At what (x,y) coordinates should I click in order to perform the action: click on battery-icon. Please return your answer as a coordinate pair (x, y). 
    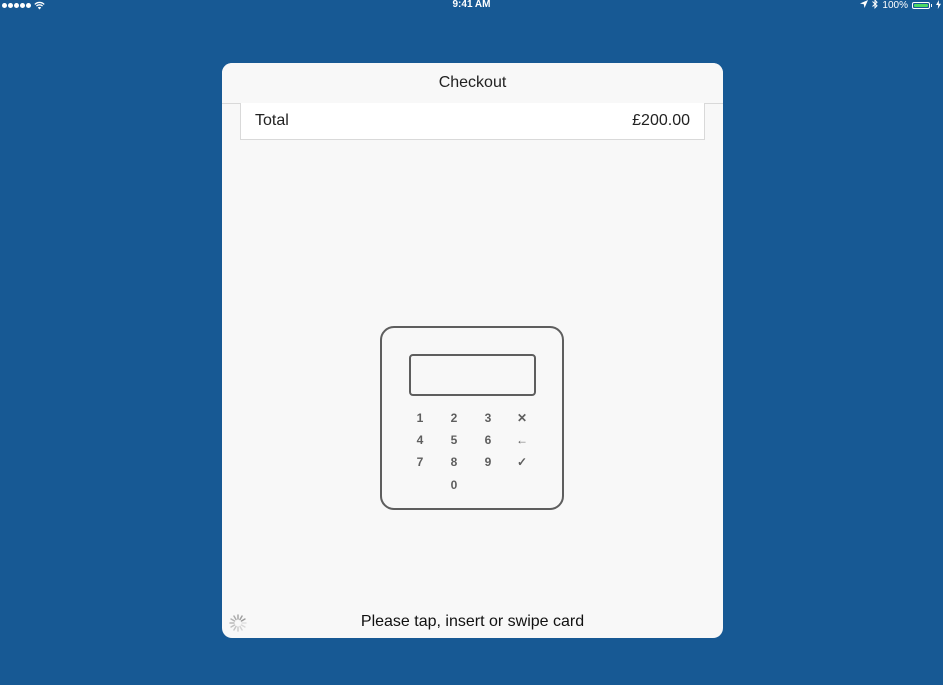
    Looking at the image, I should click on (922, 5).